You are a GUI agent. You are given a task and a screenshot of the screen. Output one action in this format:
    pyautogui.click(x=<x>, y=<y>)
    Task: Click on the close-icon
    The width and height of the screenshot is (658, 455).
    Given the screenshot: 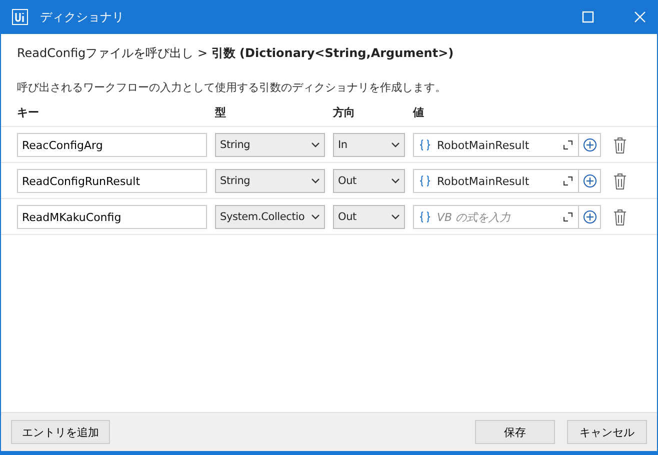 What is the action you would take?
    pyautogui.click(x=640, y=17)
    